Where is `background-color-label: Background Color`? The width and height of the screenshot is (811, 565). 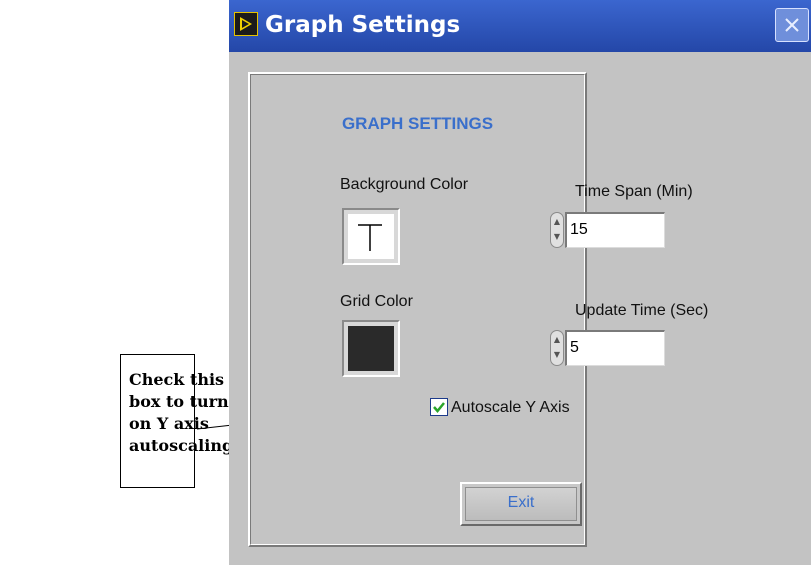
background-color-label: Background Color is located at coordinates (404, 184).